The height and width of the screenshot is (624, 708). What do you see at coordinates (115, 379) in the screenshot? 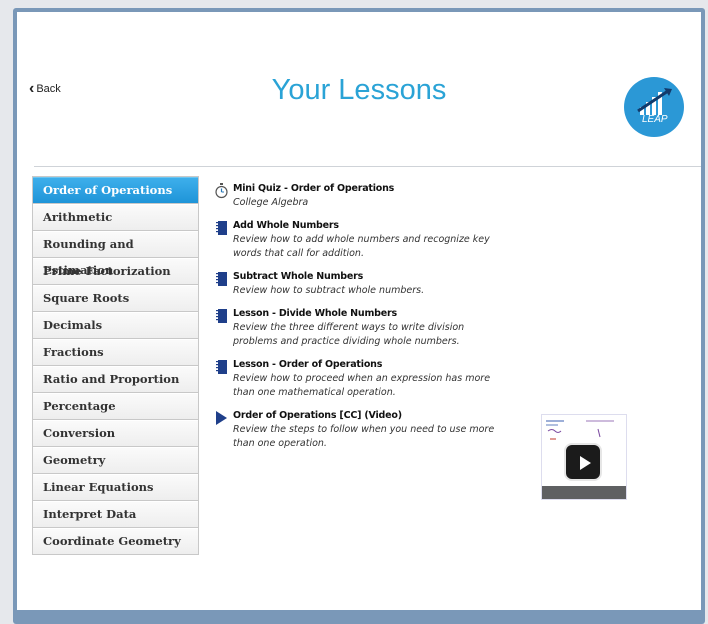
I see `sidebar-item-ratio-and-proportion: Ratio and Proportion` at bounding box center [115, 379].